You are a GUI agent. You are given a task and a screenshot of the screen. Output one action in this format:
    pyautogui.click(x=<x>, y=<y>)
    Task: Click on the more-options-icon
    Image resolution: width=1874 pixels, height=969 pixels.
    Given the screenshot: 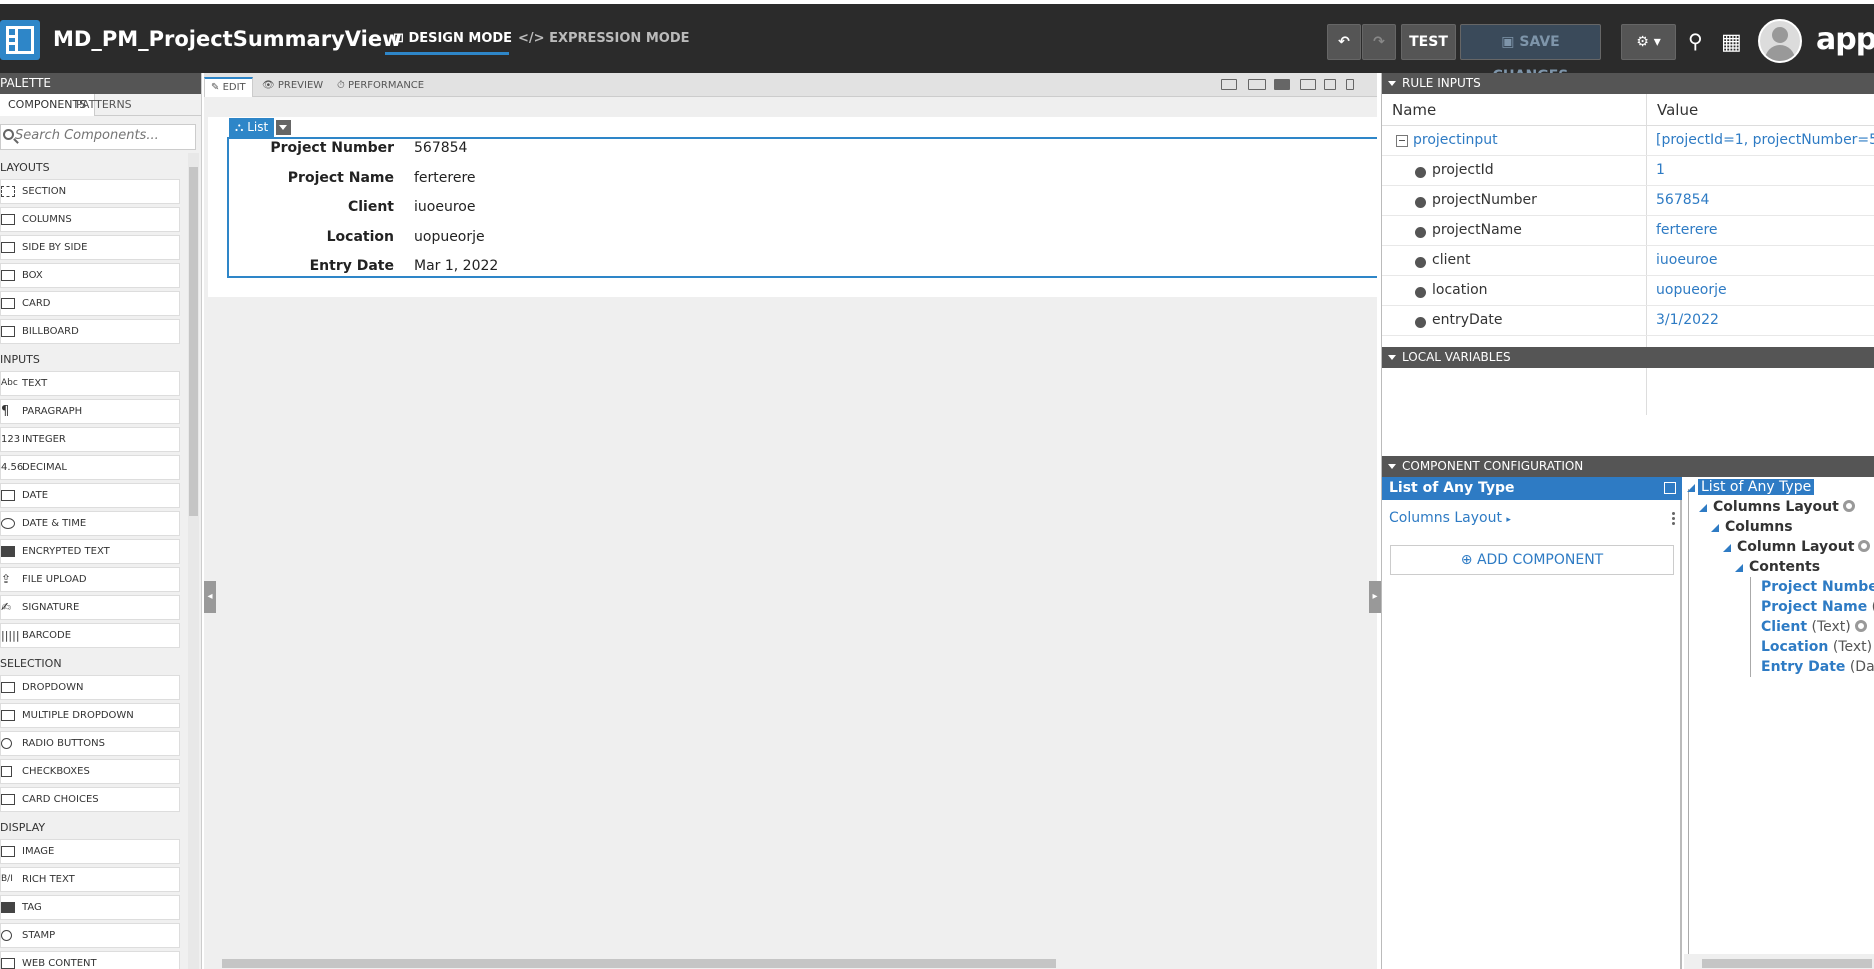 What is the action you would take?
    pyautogui.click(x=1673, y=519)
    